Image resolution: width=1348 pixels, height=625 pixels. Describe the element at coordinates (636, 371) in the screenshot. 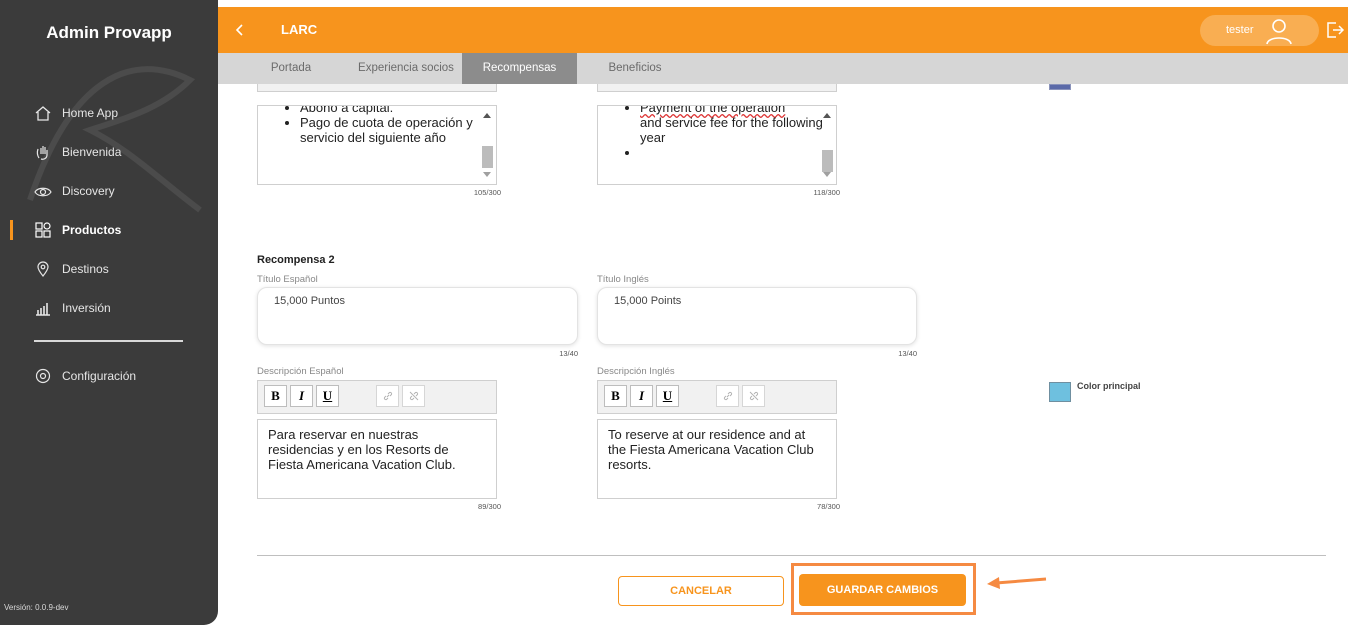

I see `field-label: Descripción Inglés` at that location.